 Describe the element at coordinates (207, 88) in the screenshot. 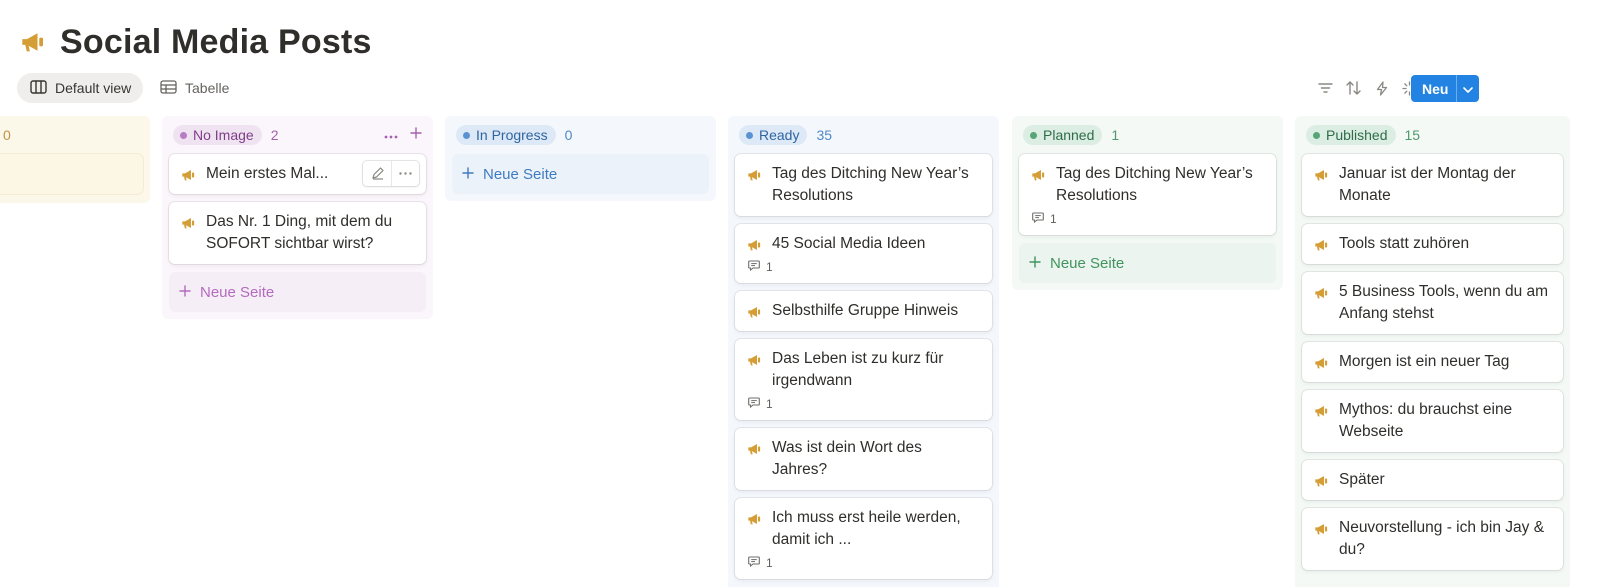

I see `tab-label: Tabelle` at that location.